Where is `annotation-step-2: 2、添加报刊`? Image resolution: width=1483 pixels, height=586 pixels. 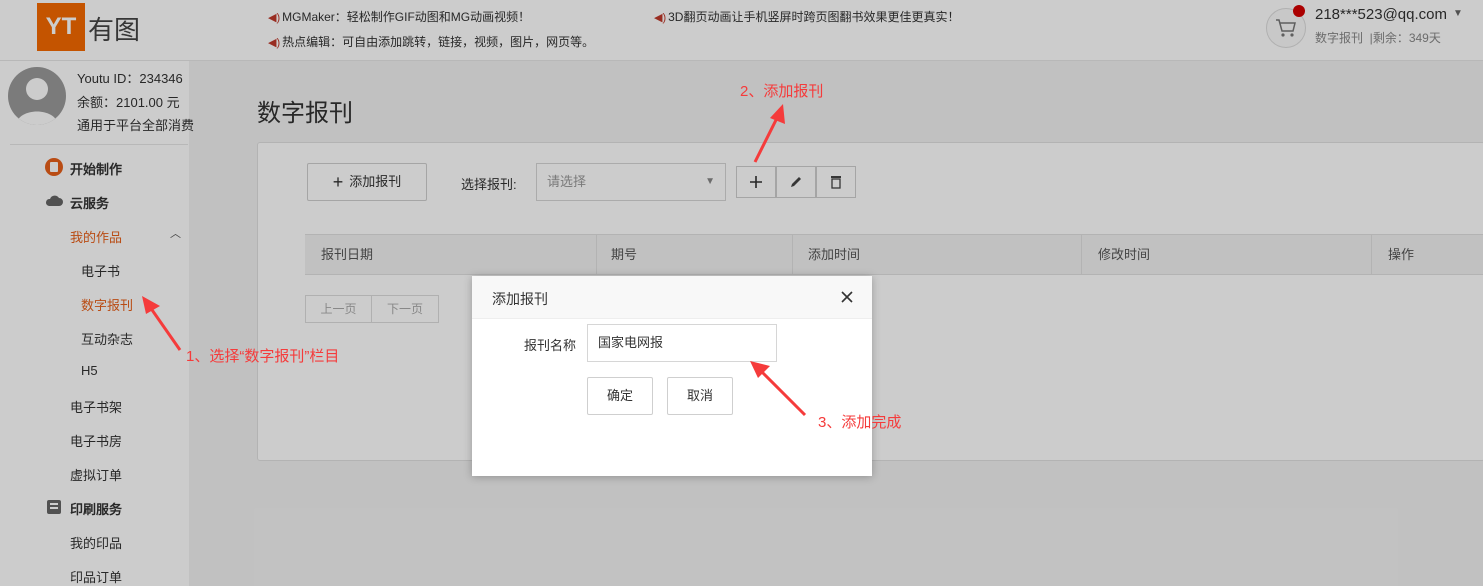
annotation-step-2: 2、添加报刊 is located at coordinates (782, 91).